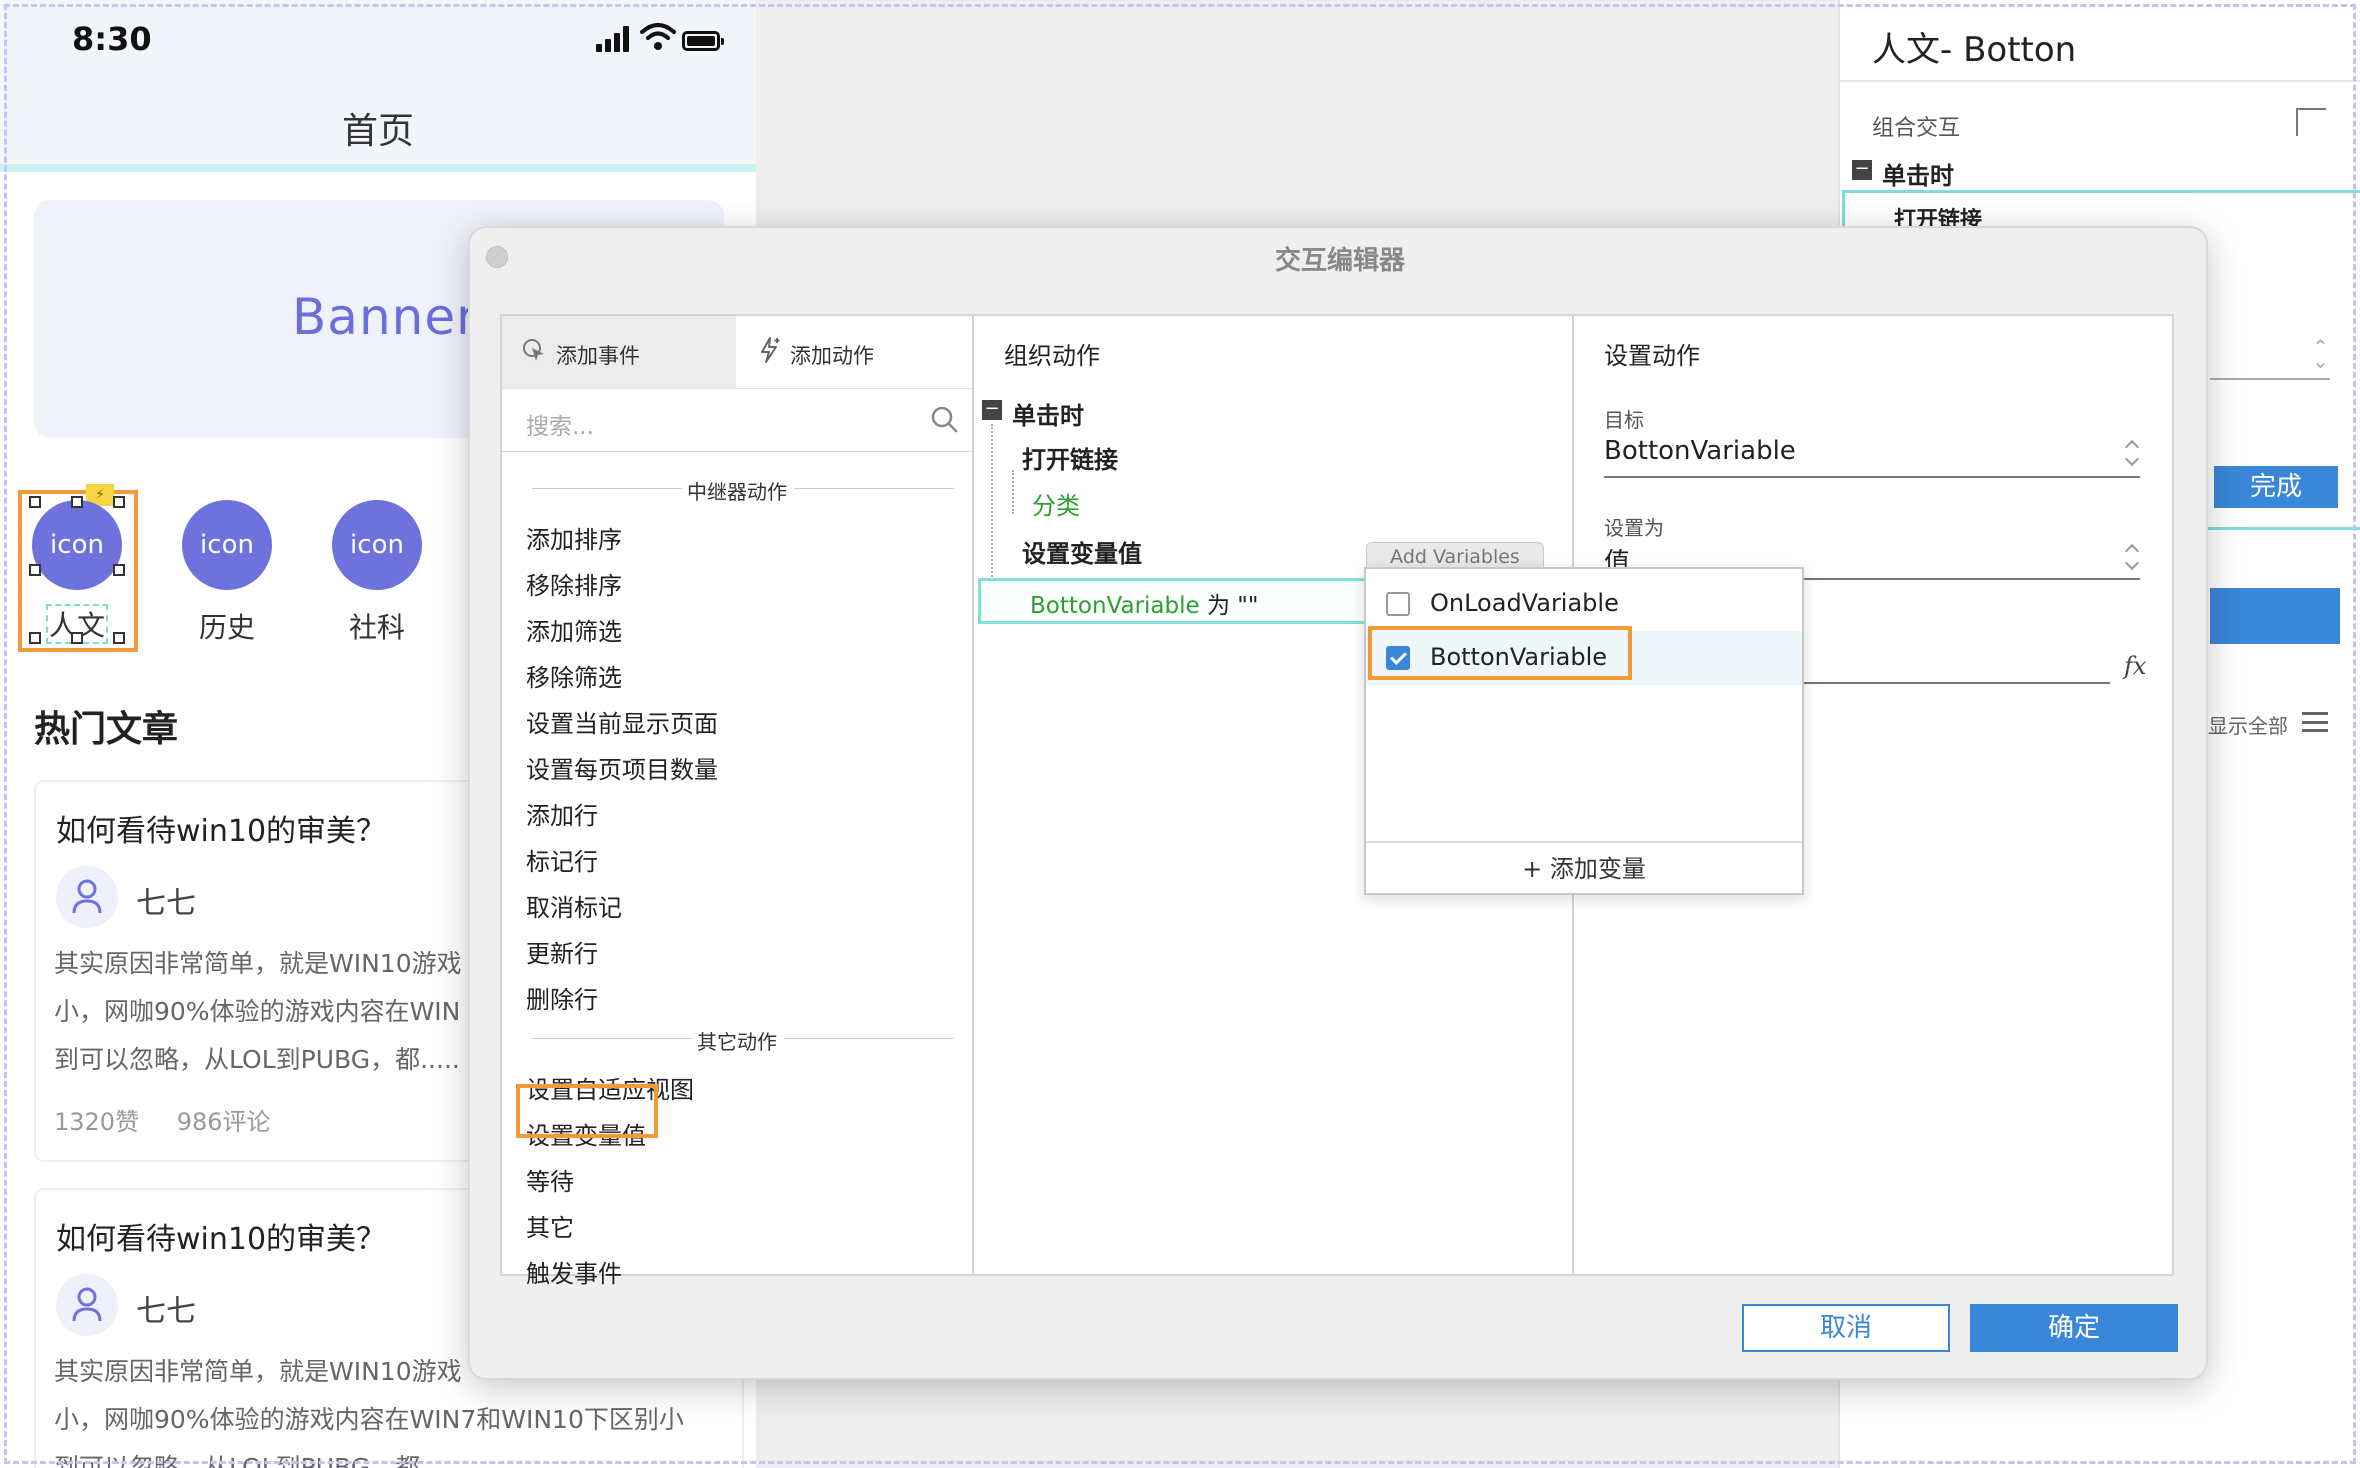 Image resolution: width=2360 pixels, height=1468 pixels. I want to click on status-time: 8:30, so click(112, 39).